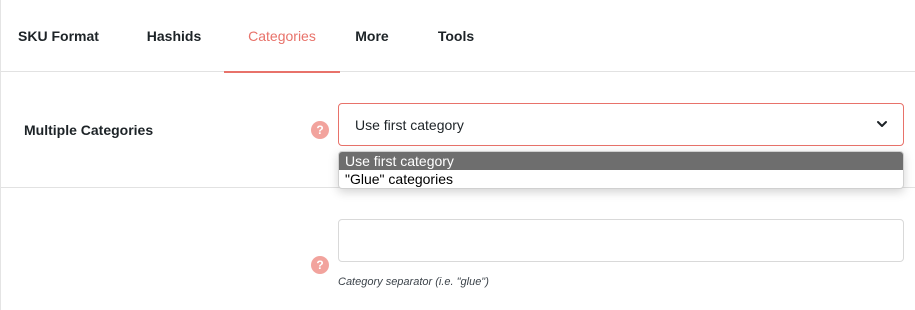 The width and height of the screenshot is (915, 310). I want to click on dropdown-list: Use first category "Glue" categories, so click(621, 170).